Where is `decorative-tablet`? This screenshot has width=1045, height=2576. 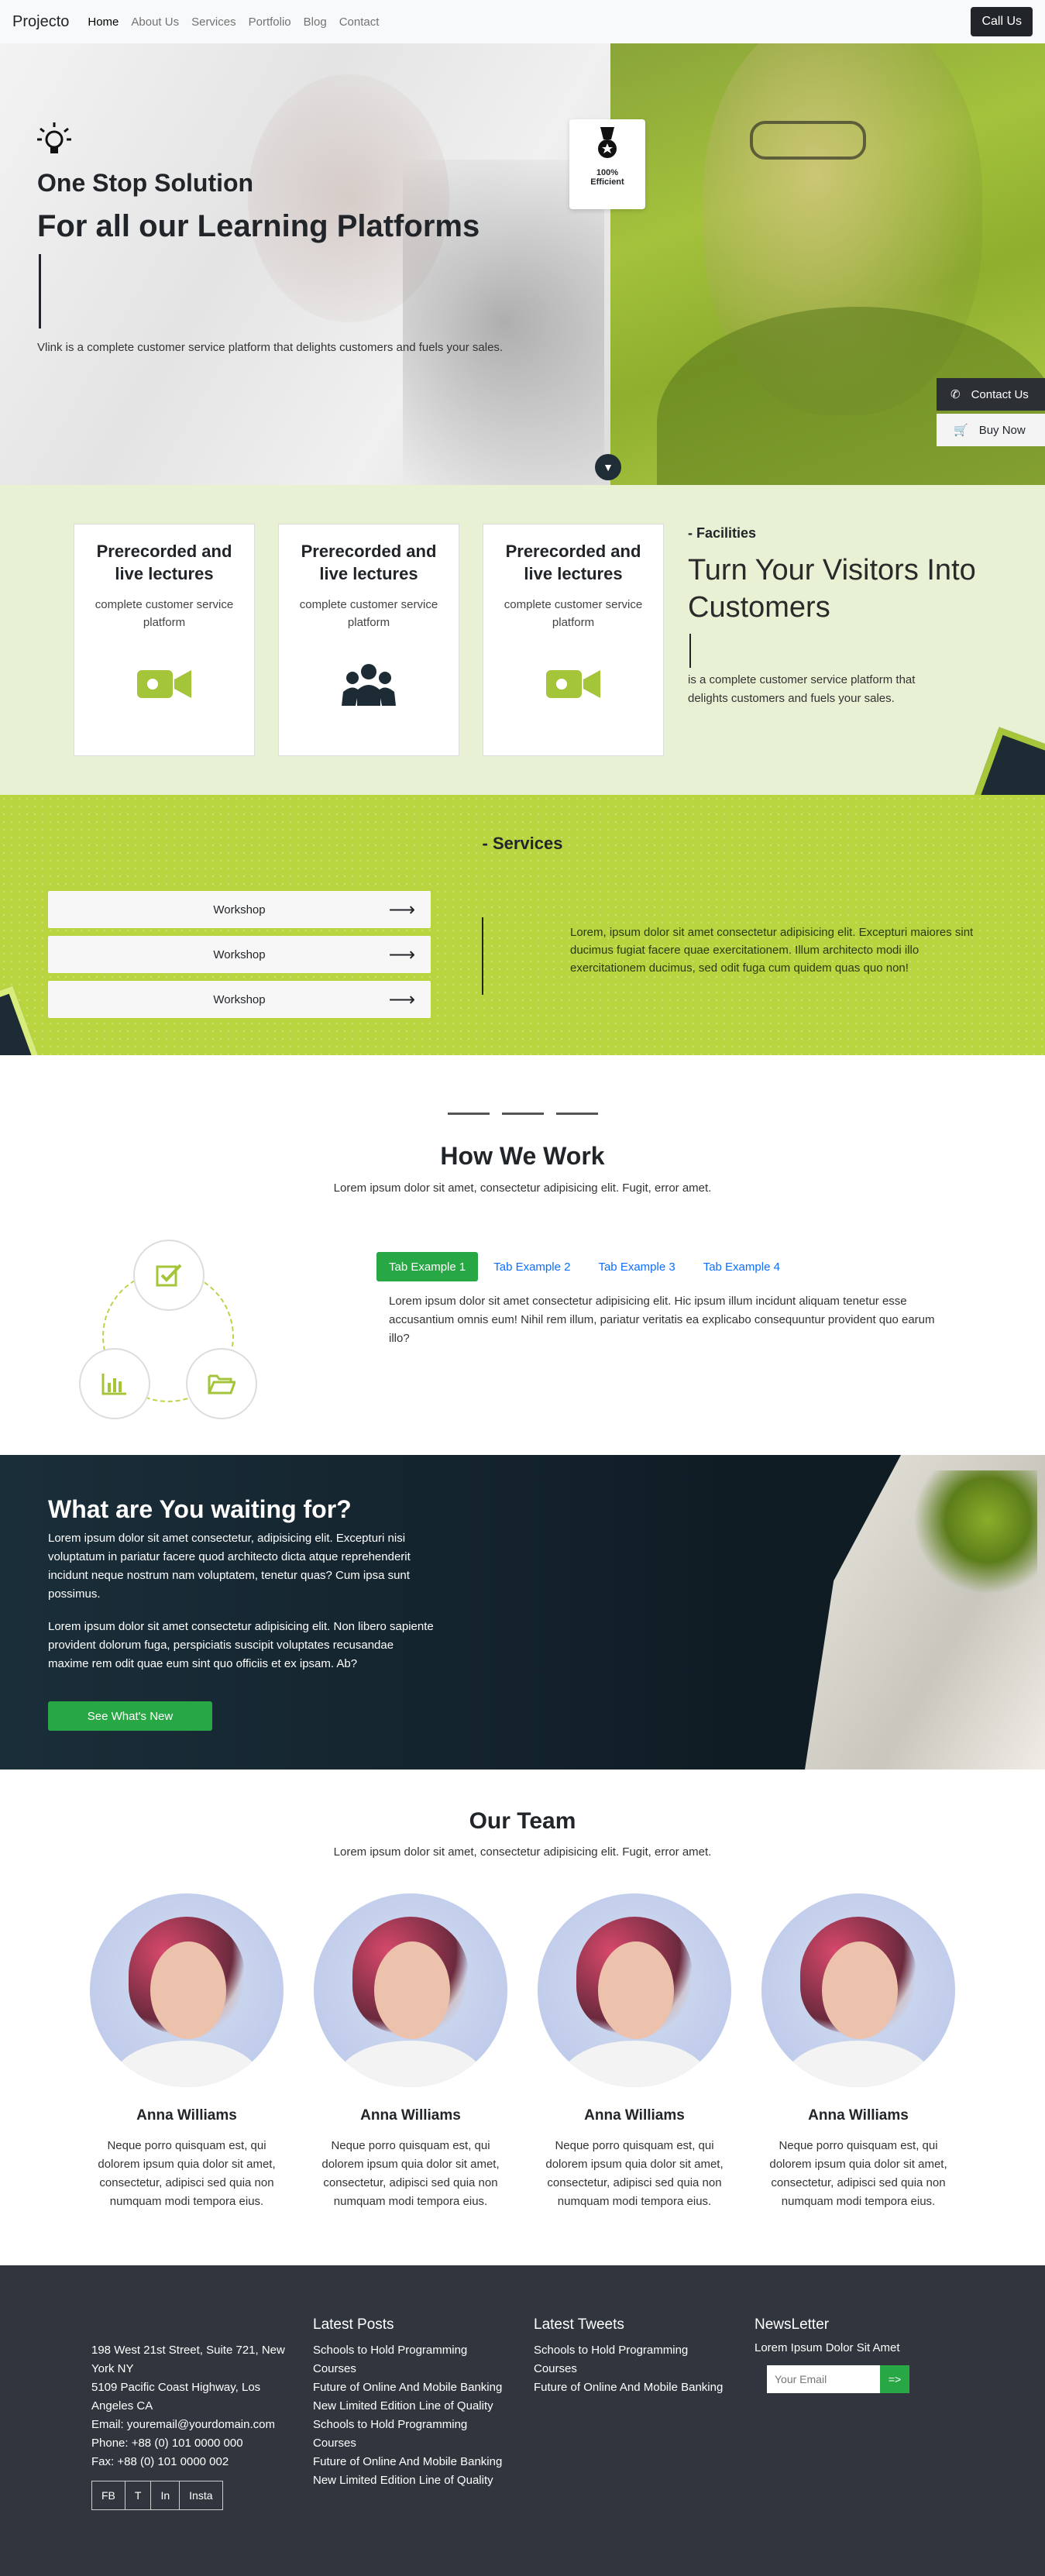
decorative-tablet is located at coordinates (22, 1020).